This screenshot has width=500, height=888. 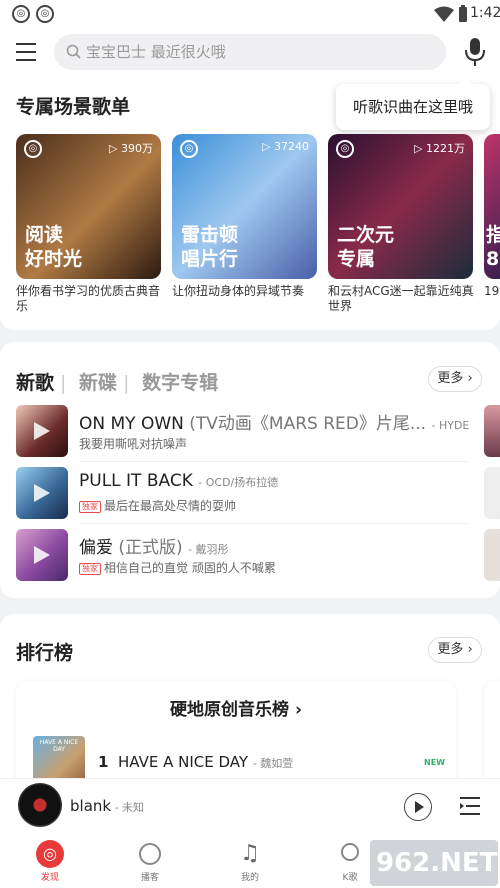 What do you see at coordinates (439, 148) in the screenshot?
I see `play-count: ▷ 1221万` at bounding box center [439, 148].